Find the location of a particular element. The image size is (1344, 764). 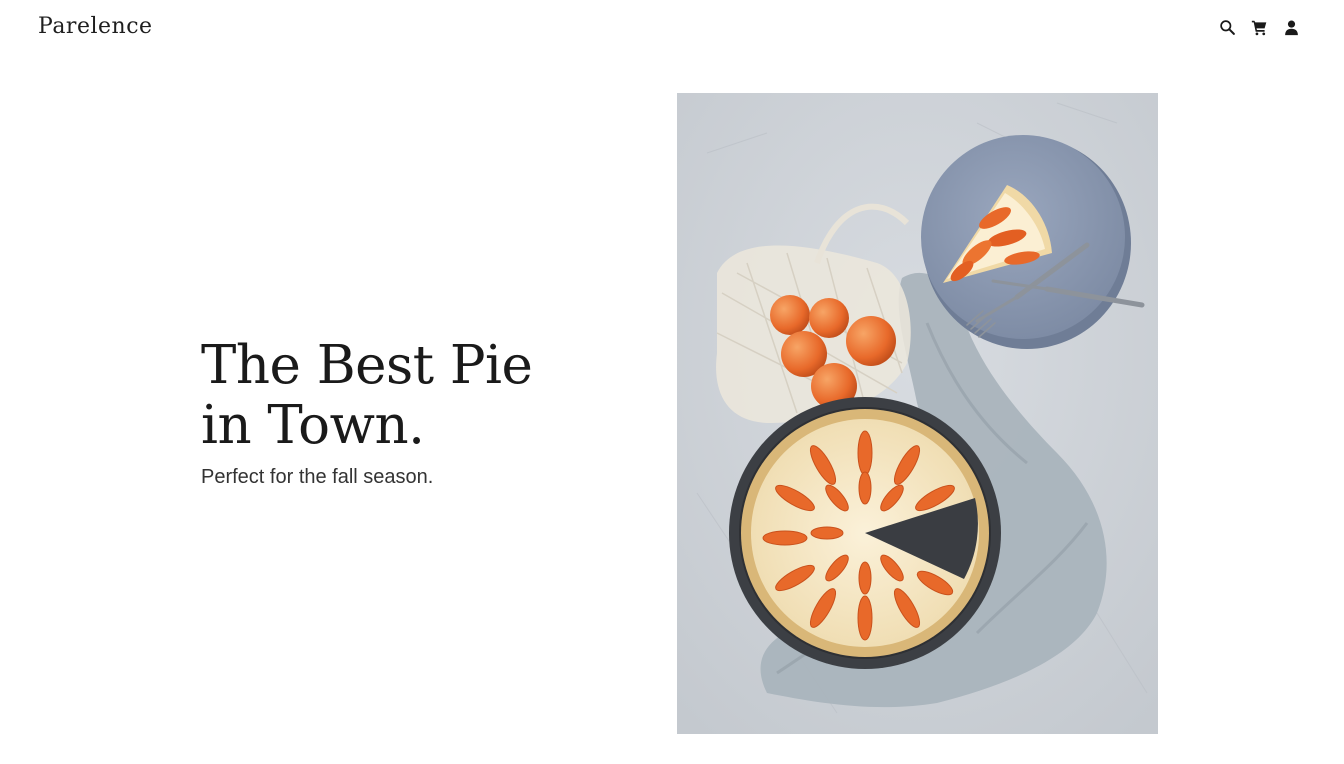

top-navbar: Parelence is located at coordinates (672, 28).